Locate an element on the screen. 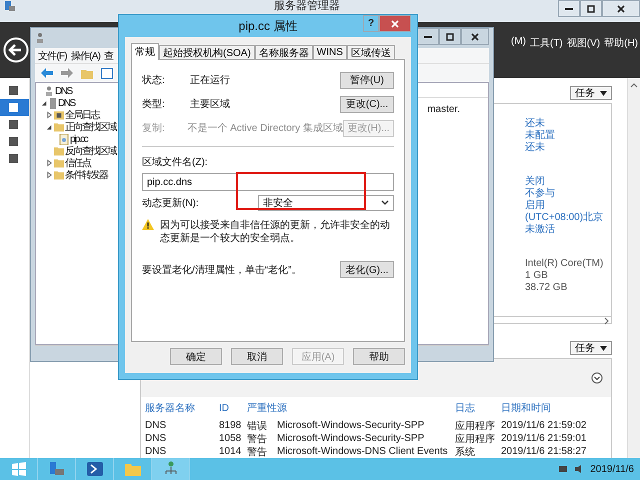 This screenshot has width=640, height=480. menu-item: 工具(T) is located at coordinates (546, 43).